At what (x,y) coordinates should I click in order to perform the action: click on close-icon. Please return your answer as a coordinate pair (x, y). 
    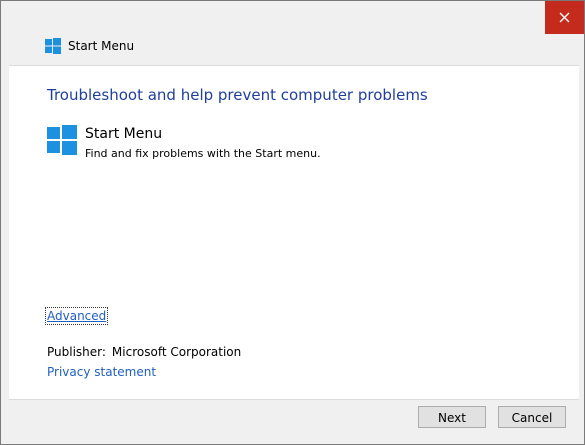
    Looking at the image, I should click on (564, 17).